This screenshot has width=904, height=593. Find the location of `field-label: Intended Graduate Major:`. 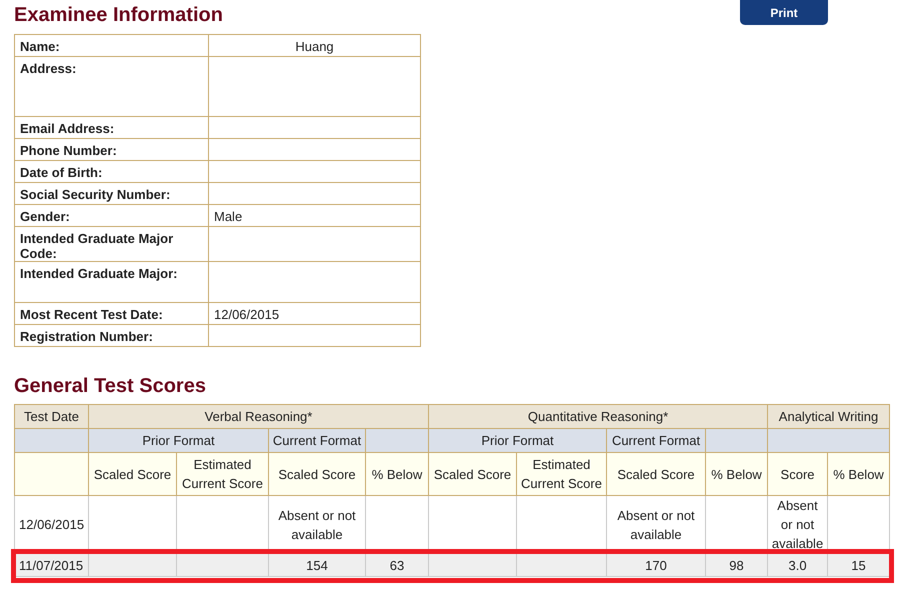

field-label: Intended Graduate Major: is located at coordinates (111, 282).